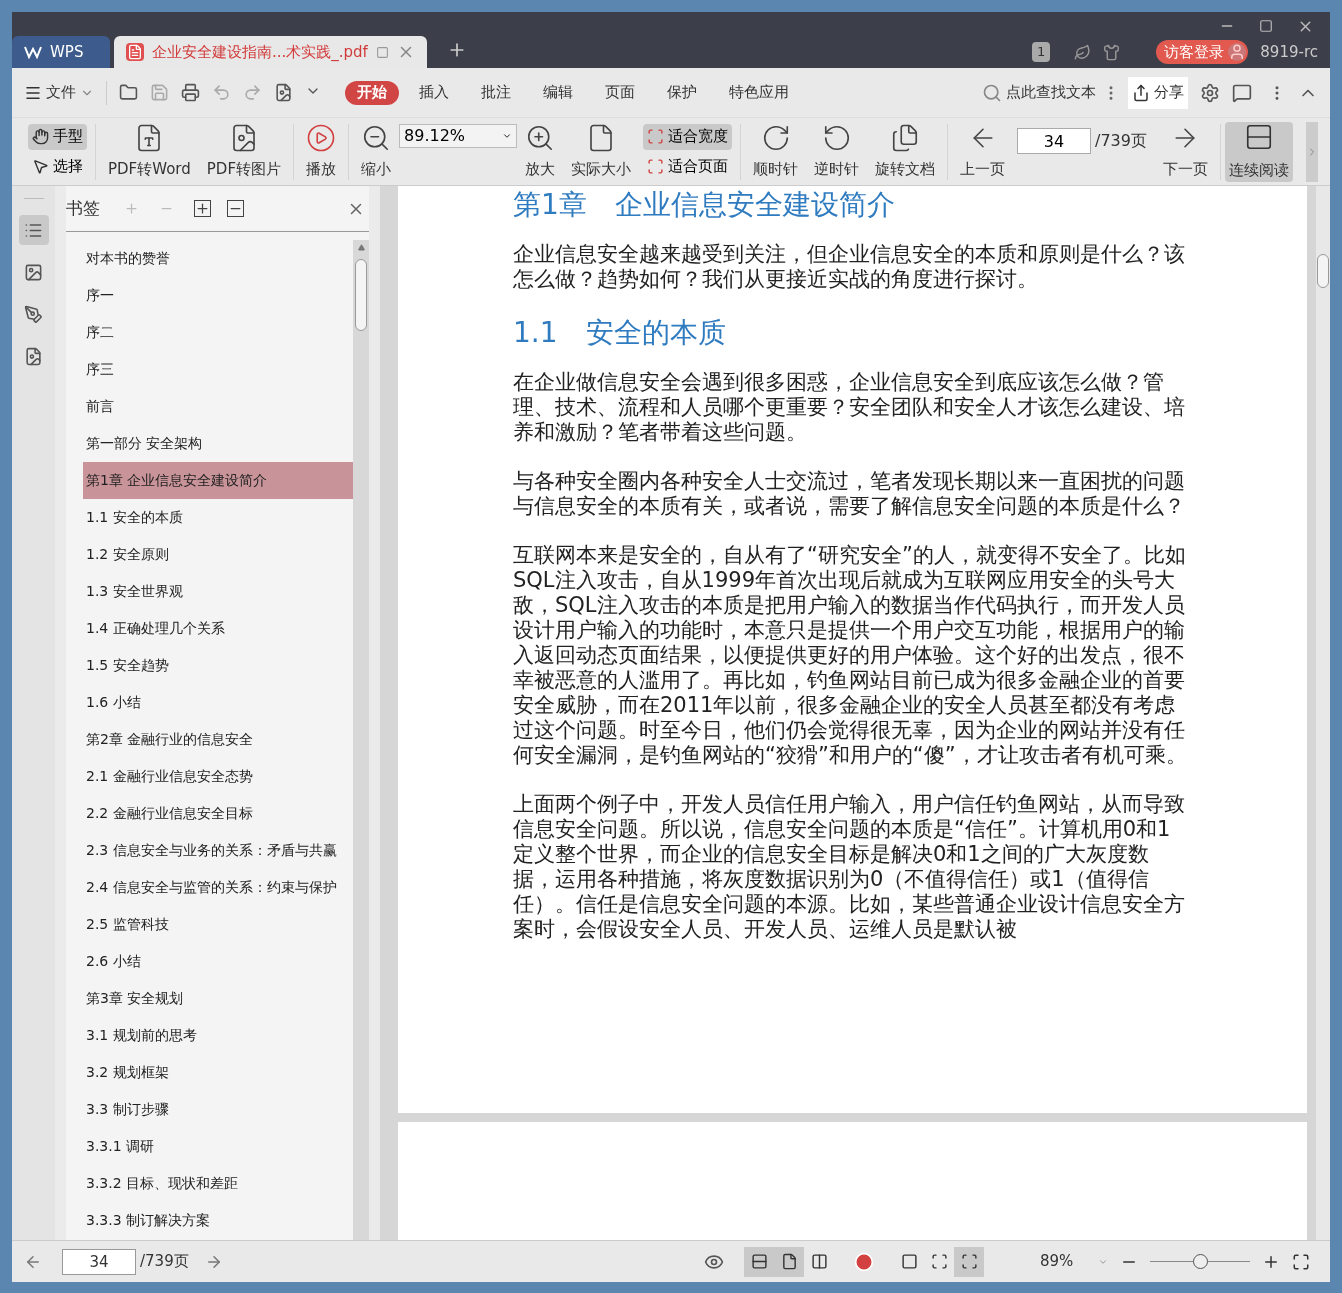 This screenshot has height=1293, width=1342. I want to click on tool-button: 上一页, so click(982, 151).